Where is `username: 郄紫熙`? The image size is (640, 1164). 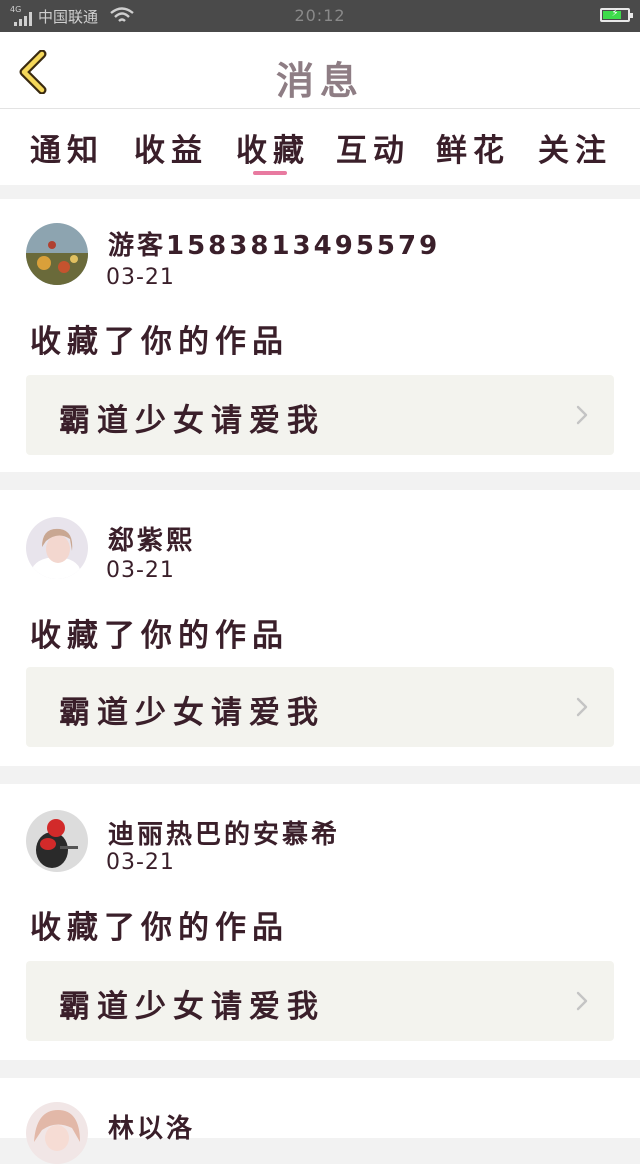 username: 郄紫熙 is located at coordinates (152, 541).